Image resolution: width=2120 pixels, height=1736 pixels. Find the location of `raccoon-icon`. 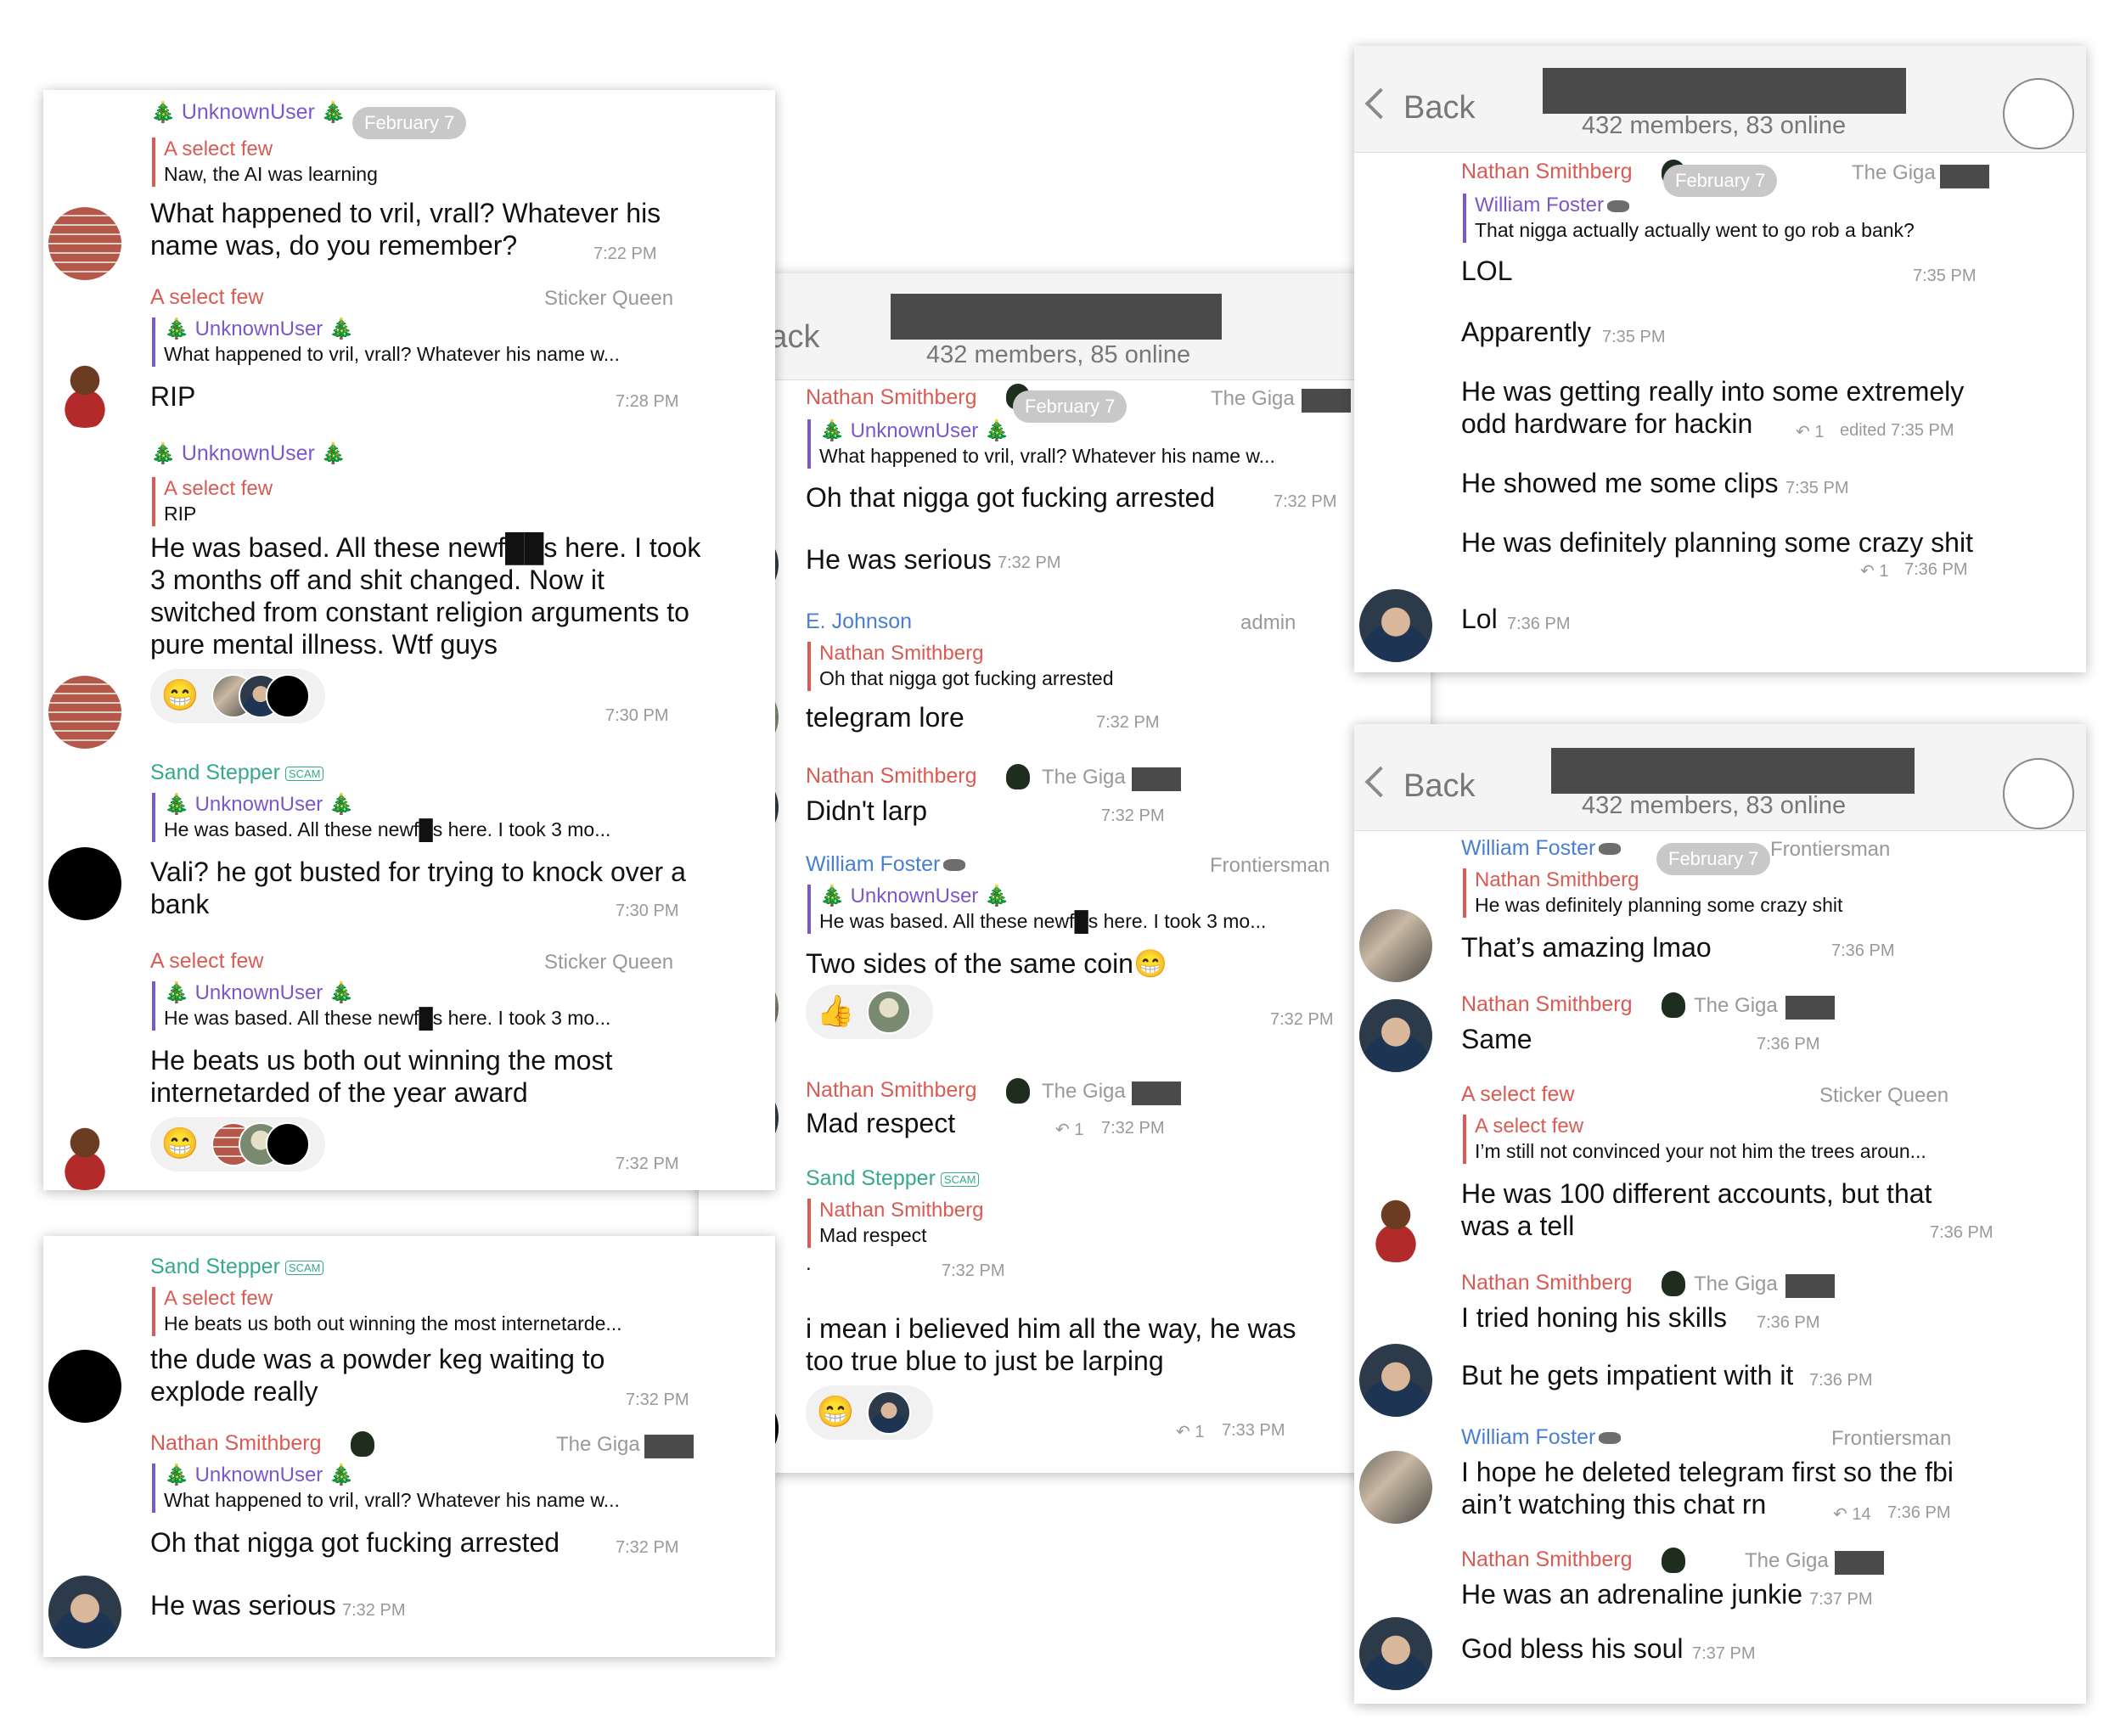

raccoon-icon is located at coordinates (1610, 1438).